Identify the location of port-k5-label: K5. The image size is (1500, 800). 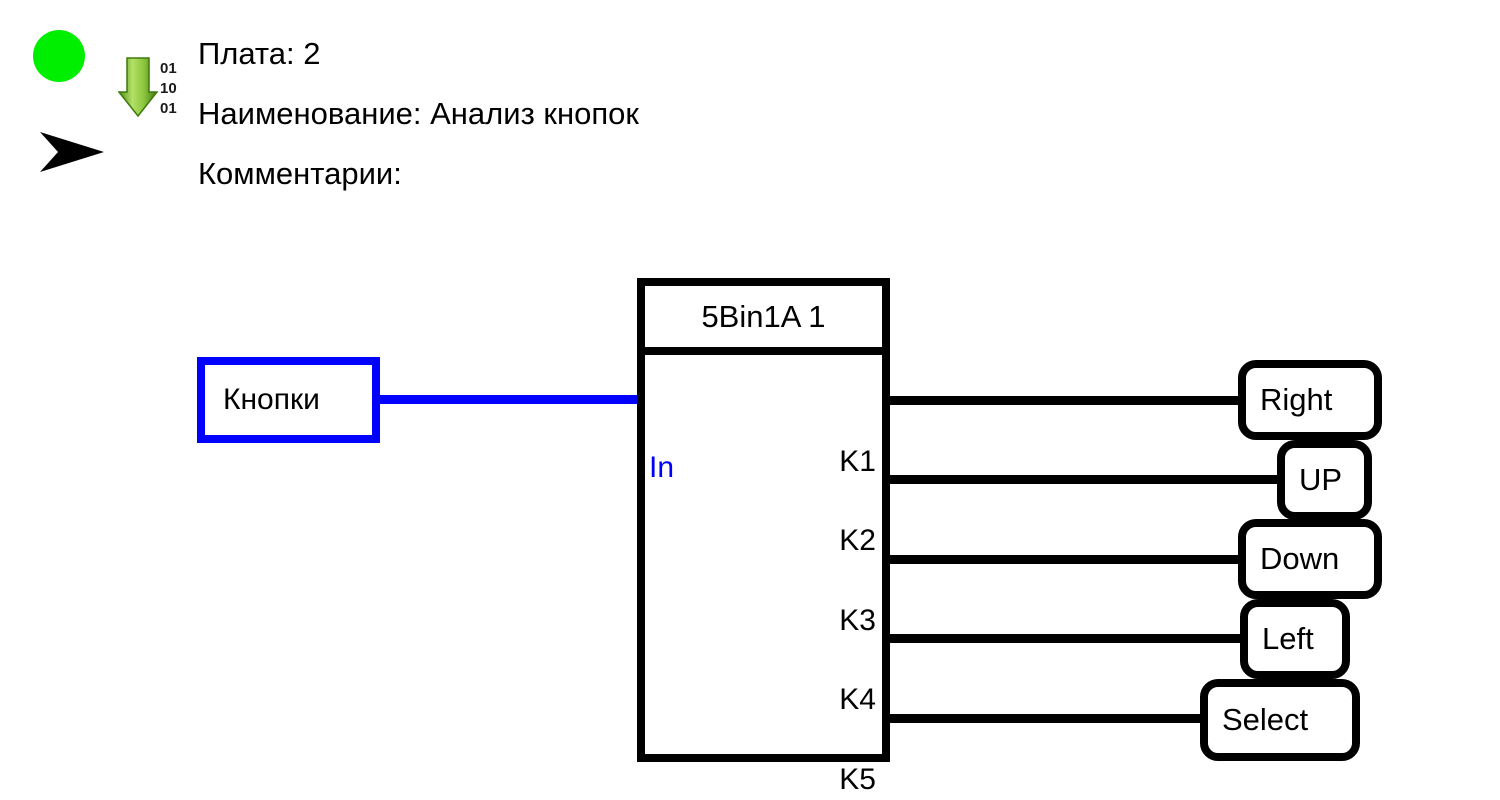
(857, 780).